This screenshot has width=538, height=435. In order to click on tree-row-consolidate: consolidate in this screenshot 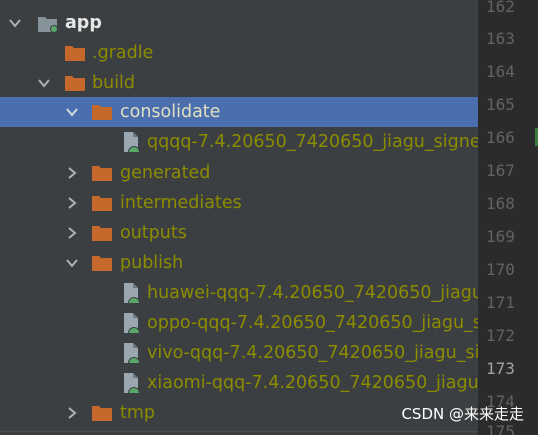, I will do `click(239, 112)`.